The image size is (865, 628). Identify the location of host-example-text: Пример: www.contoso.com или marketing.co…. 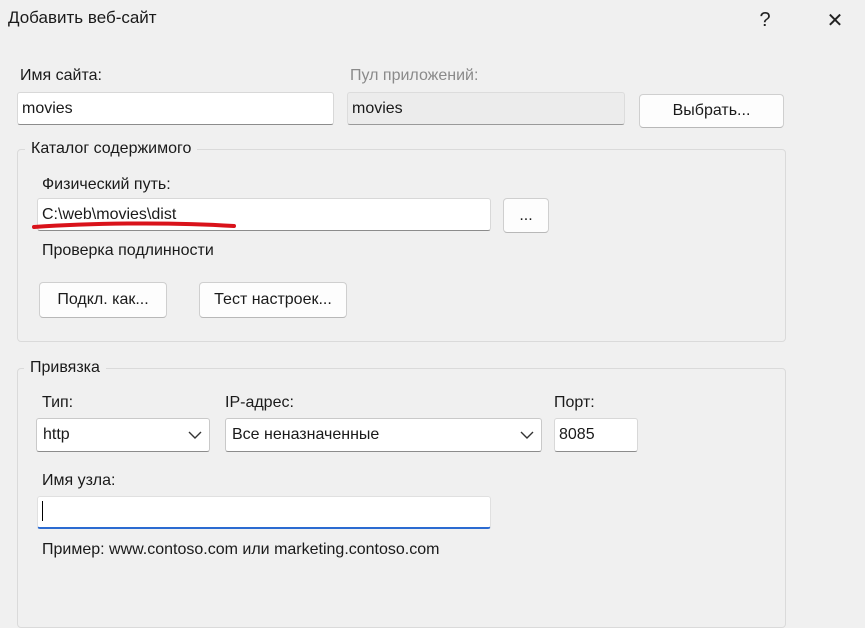
(241, 549).